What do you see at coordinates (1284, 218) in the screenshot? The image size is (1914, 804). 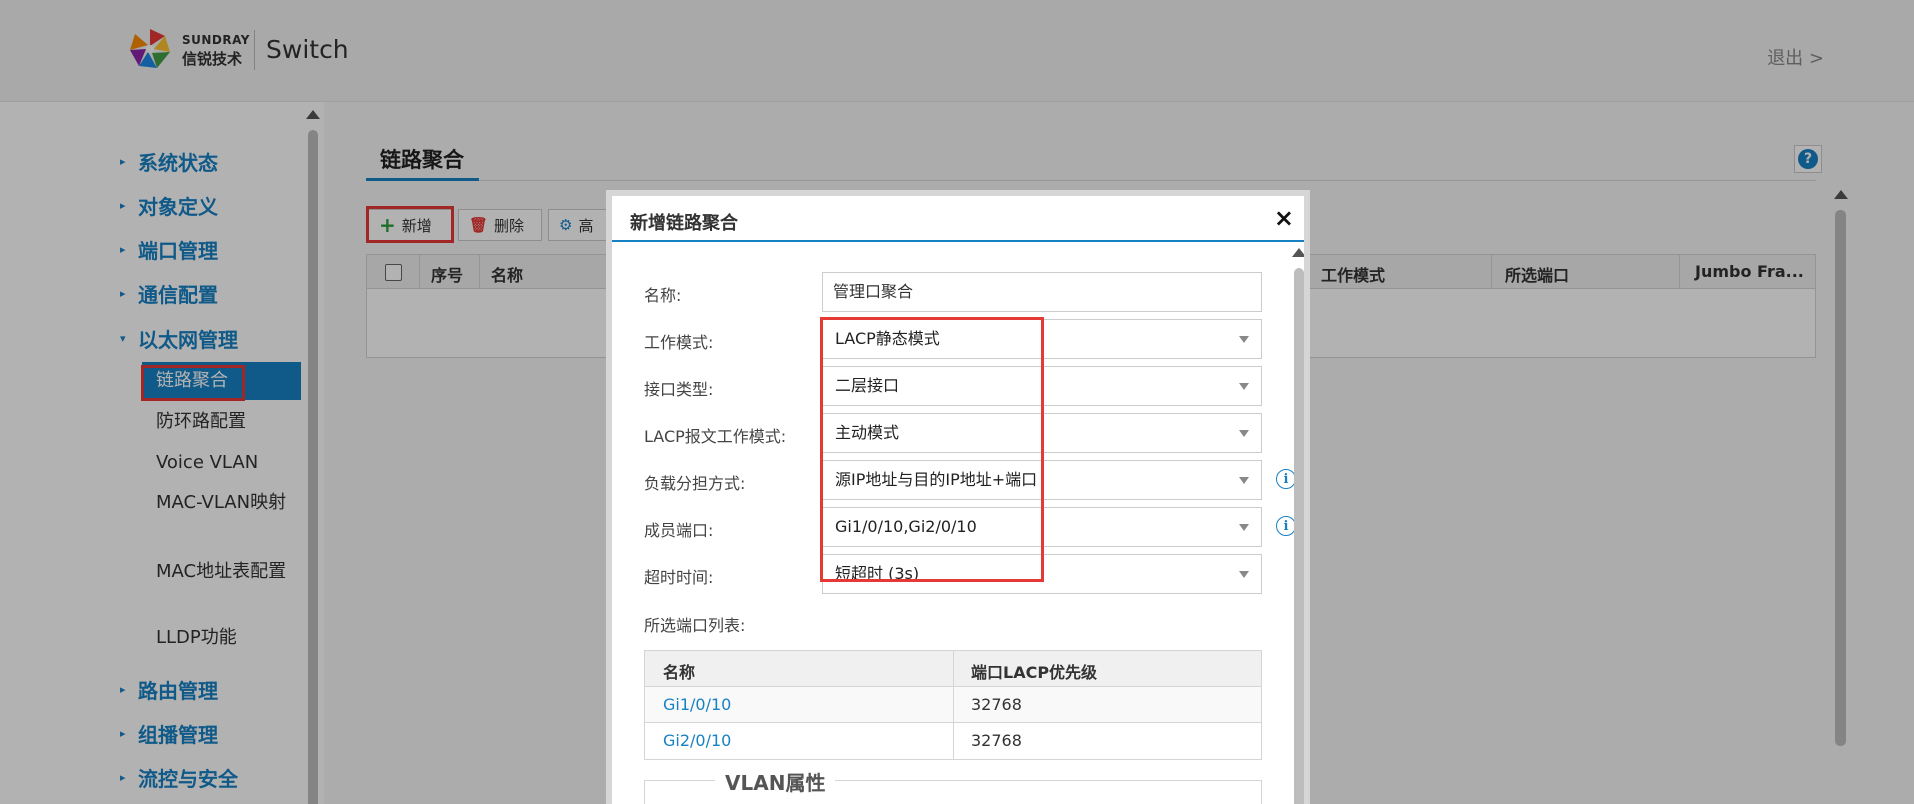 I see `close-icon: ×` at bounding box center [1284, 218].